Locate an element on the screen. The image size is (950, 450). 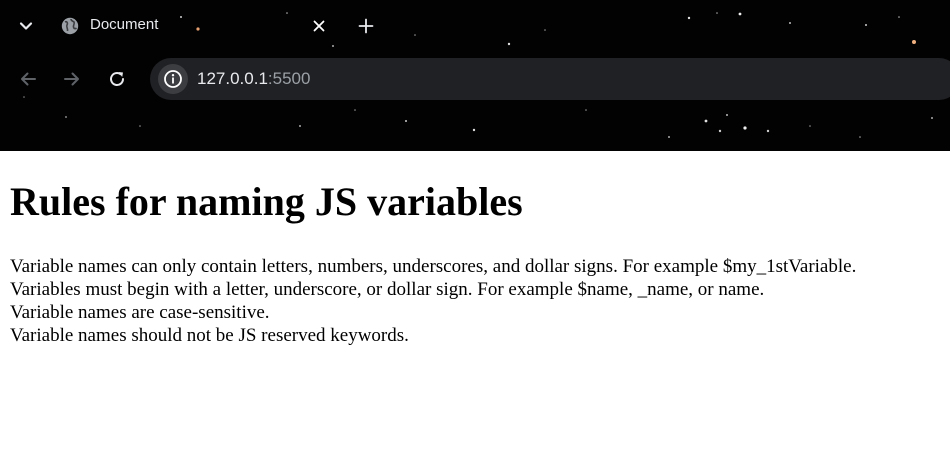
site-info-button is located at coordinates (173, 79).